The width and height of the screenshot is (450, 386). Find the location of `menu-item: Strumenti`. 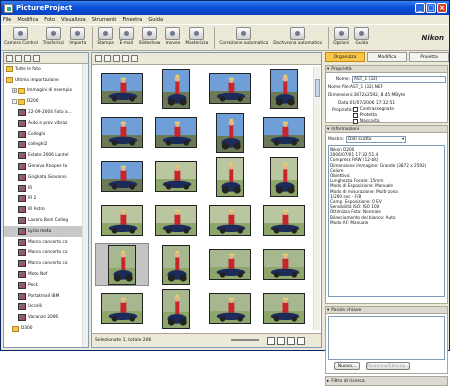

menu-item: Strumenti is located at coordinates (104, 20).